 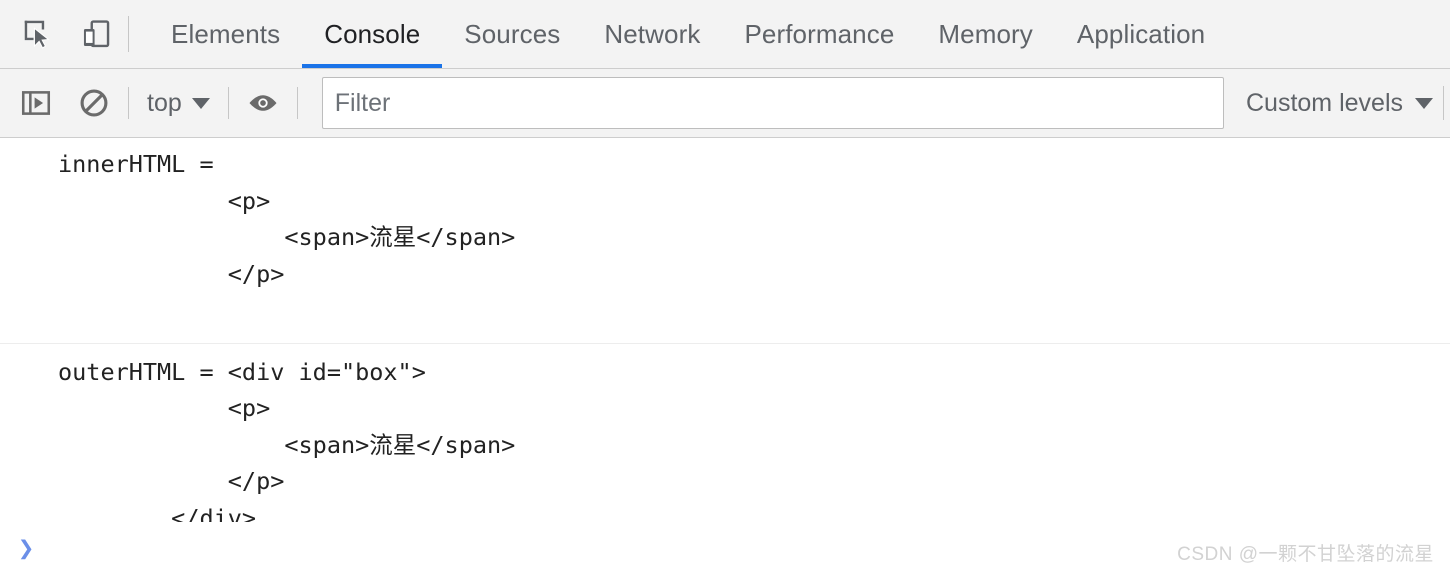 What do you see at coordinates (164, 102) in the screenshot?
I see `execution-context-label: top` at bounding box center [164, 102].